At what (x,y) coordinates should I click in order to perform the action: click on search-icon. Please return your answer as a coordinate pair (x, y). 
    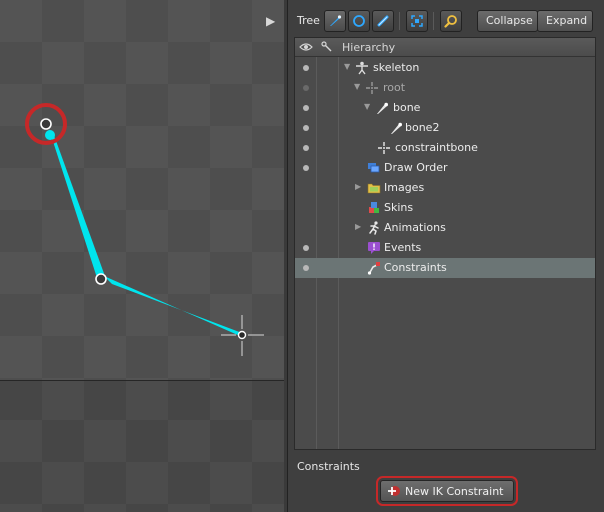
    Looking at the image, I should click on (451, 21).